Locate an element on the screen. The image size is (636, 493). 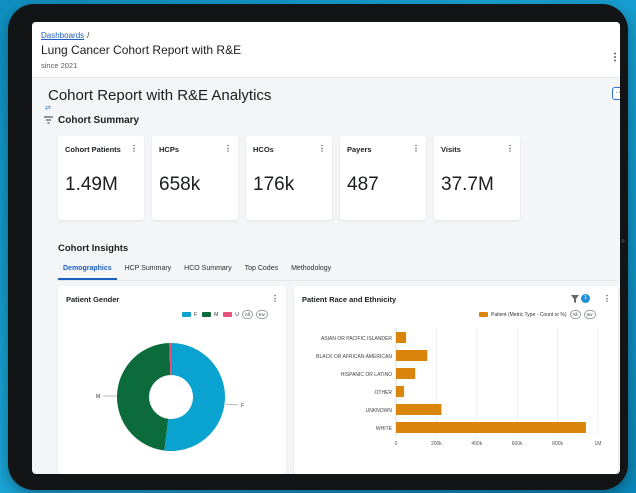
patient-gender-panel: Patient Gender ⋮ F M U All Inv FM is located at coordinates (172, 380).